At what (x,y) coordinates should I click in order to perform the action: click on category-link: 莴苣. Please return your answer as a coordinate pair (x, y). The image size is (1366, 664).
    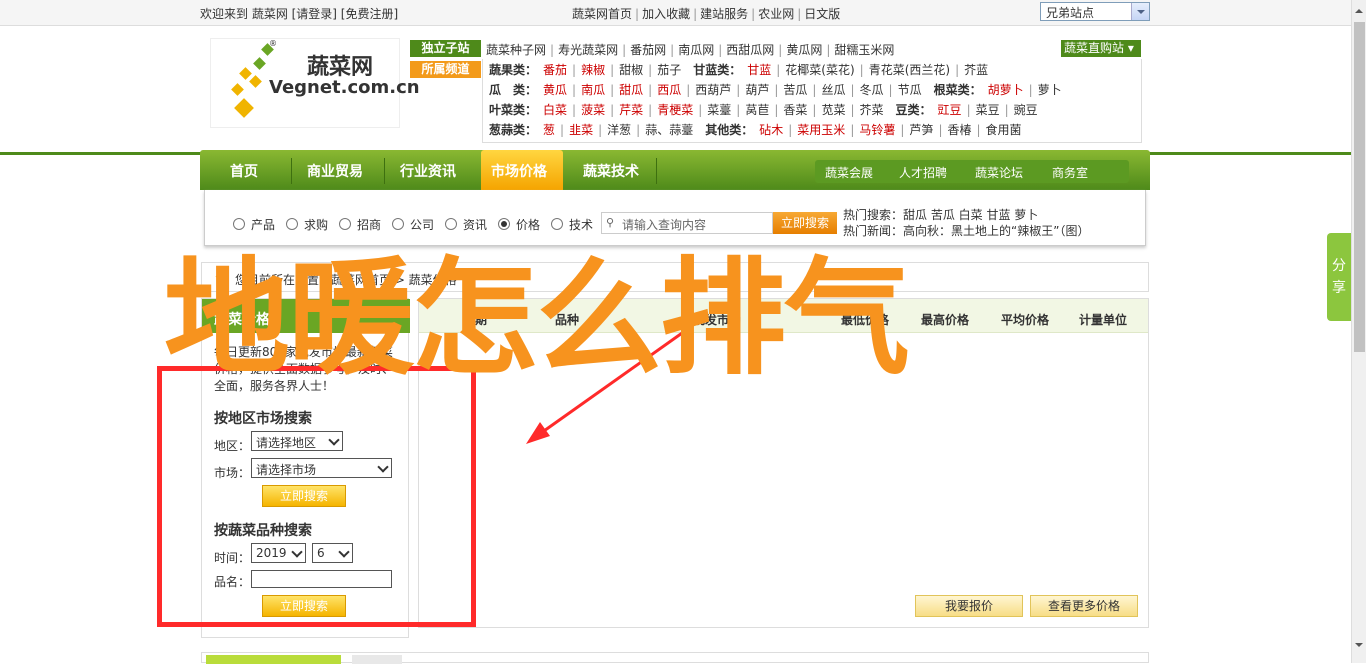
    Looking at the image, I should click on (757, 110).